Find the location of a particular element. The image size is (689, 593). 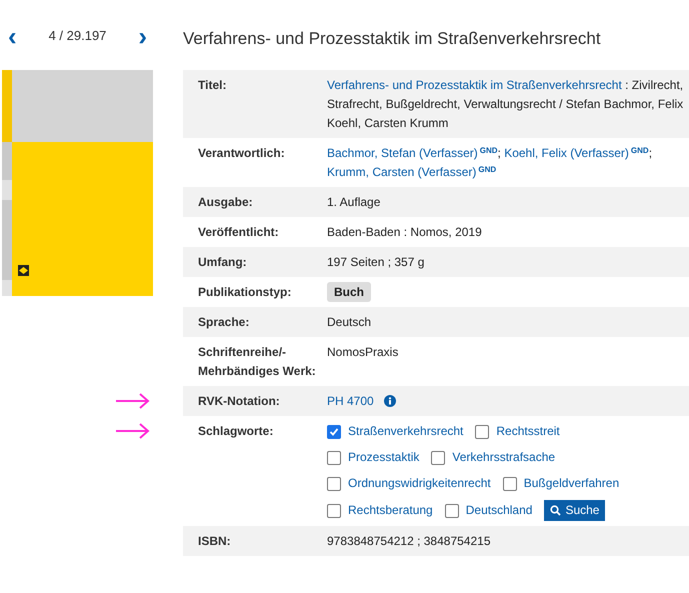

page-heading: Verfahrens- und Prozesstaktik im Straßenverkehrsrecht is located at coordinates (392, 39).